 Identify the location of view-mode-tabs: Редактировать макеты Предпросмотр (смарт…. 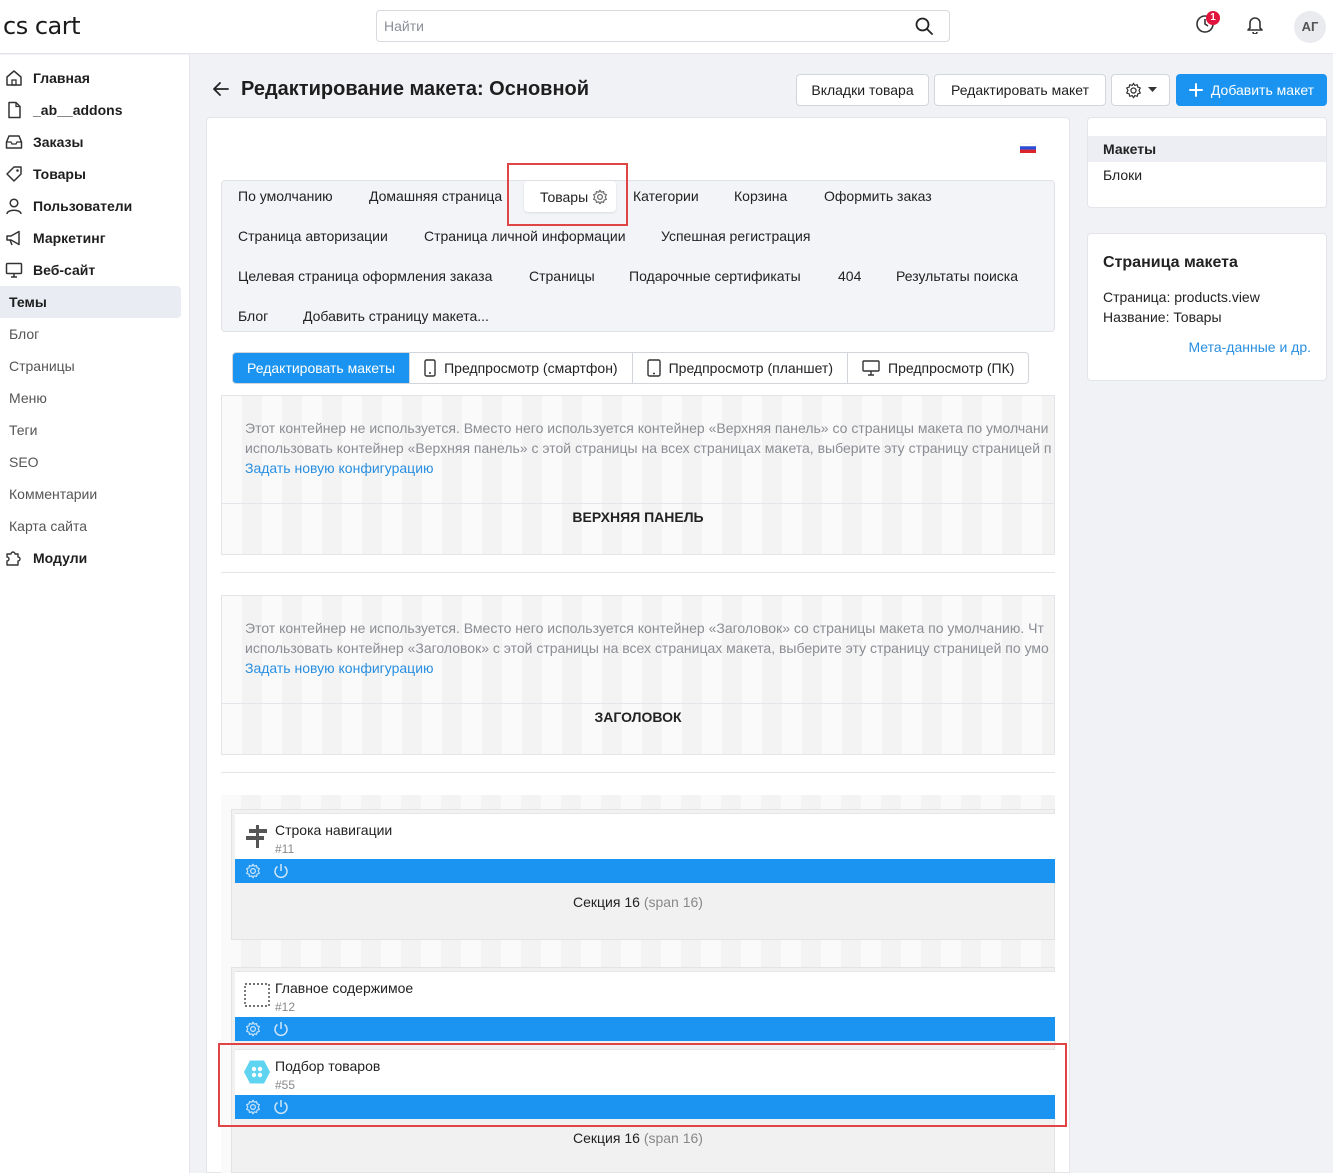
(631, 368).